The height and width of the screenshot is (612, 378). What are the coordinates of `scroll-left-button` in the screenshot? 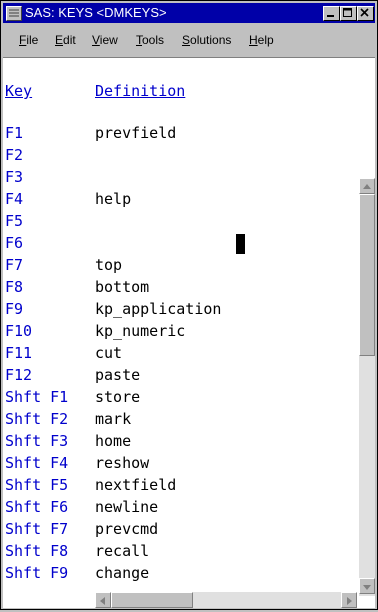 It's located at (103, 600).